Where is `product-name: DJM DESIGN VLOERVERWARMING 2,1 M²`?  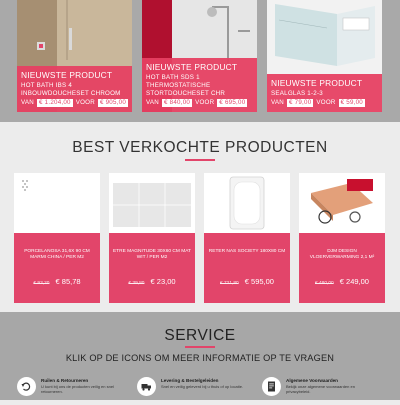 product-name: DJM DESIGN VLOERVERWARMING 2,1 M² is located at coordinates (342, 254).